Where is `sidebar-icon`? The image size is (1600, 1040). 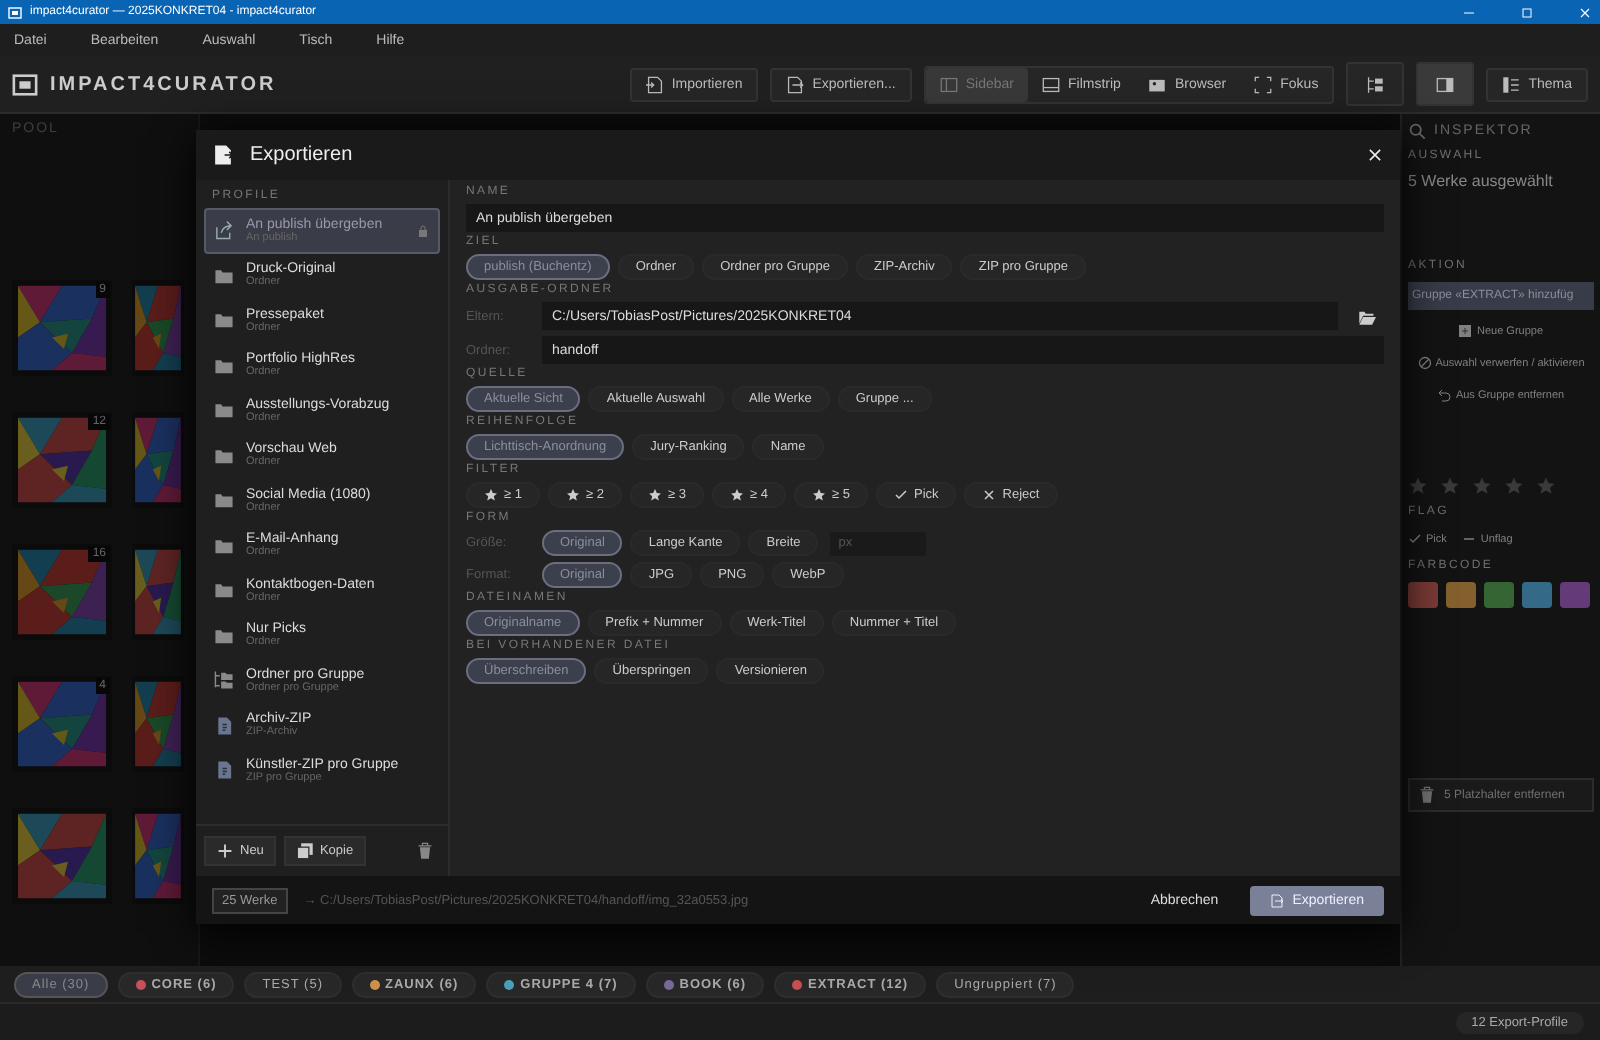 sidebar-icon is located at coordinates (948, 84).